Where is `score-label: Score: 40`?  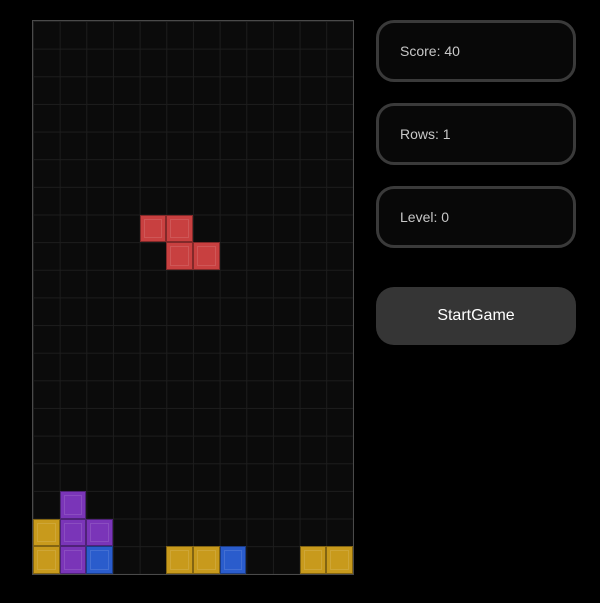 score-label: Score: 40 is located at coordinates (430, 51).